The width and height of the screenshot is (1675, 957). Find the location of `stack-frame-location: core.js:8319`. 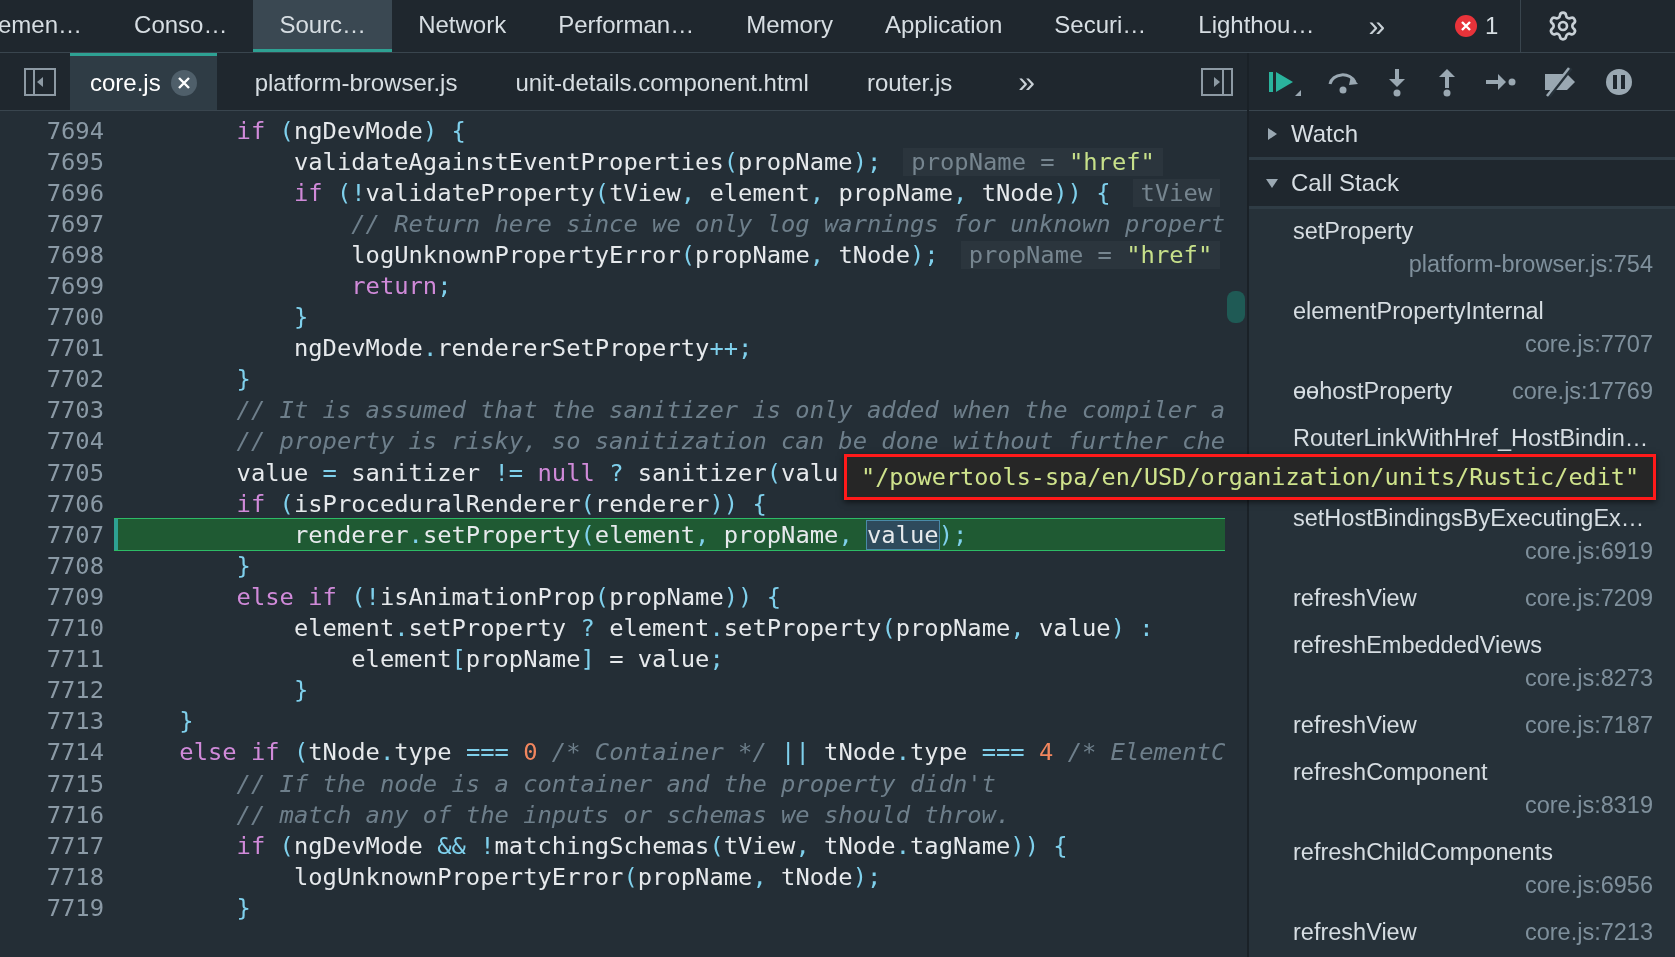

stack-frame-location: core.js:8319 is located at coordinates (1588, 805).